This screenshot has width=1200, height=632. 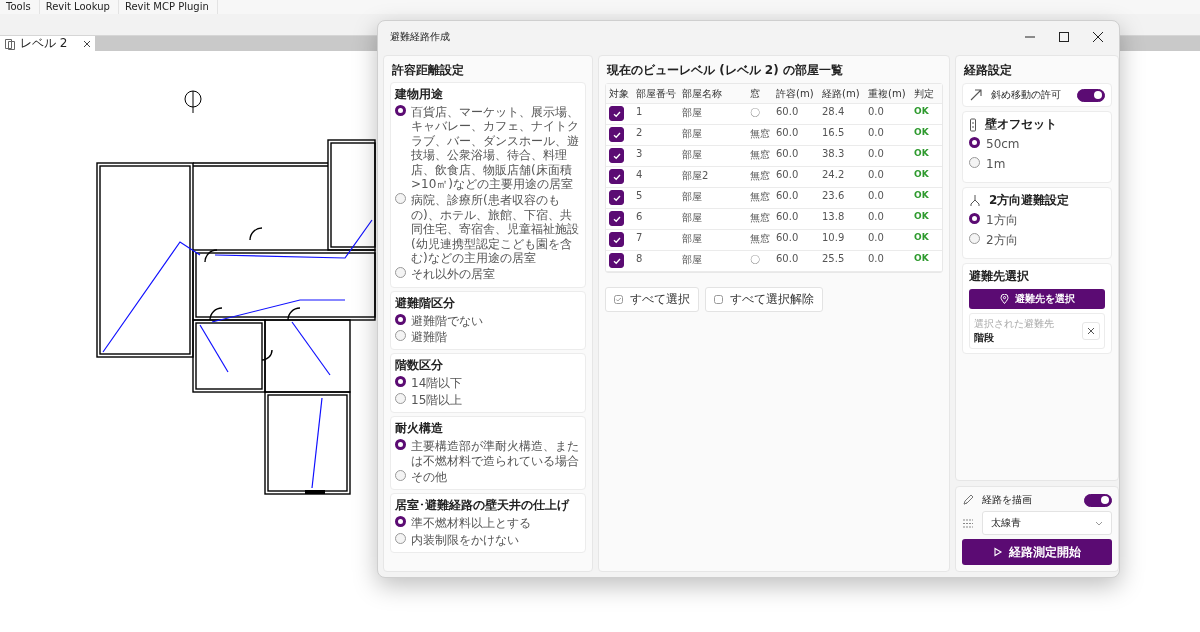 I want to click on start-measurement-button: 経路測定開始, so click(x=1037, y=552).